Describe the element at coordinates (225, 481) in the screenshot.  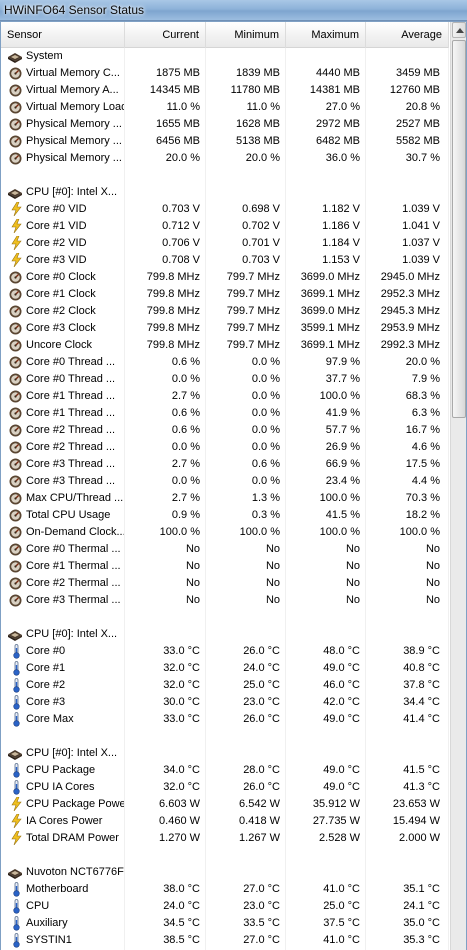
I see `sensor-row: Core #3 Thread ... 0.0 % 0.0 % 23.4 % 4.4 %` at that location.